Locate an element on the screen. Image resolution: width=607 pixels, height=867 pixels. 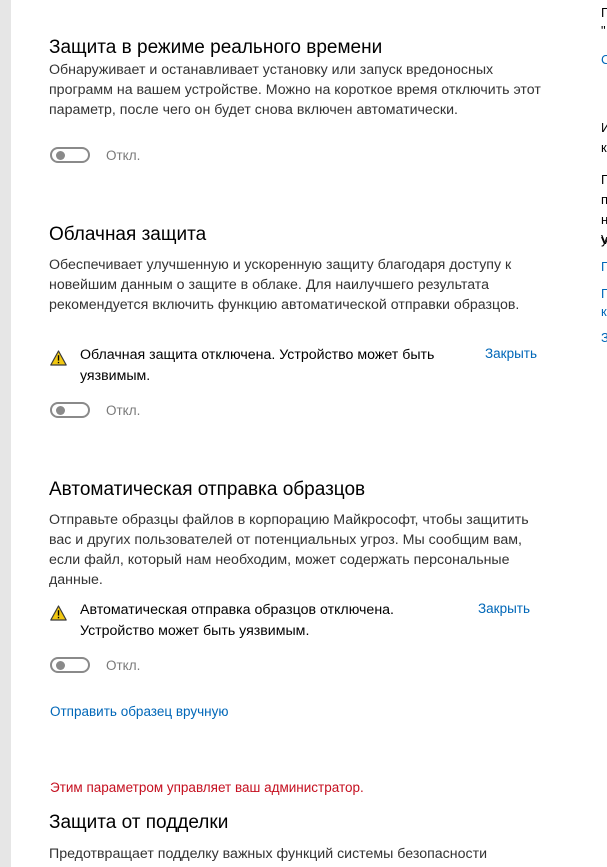
side-text-fragment: И is located at coordinates (604, 127).